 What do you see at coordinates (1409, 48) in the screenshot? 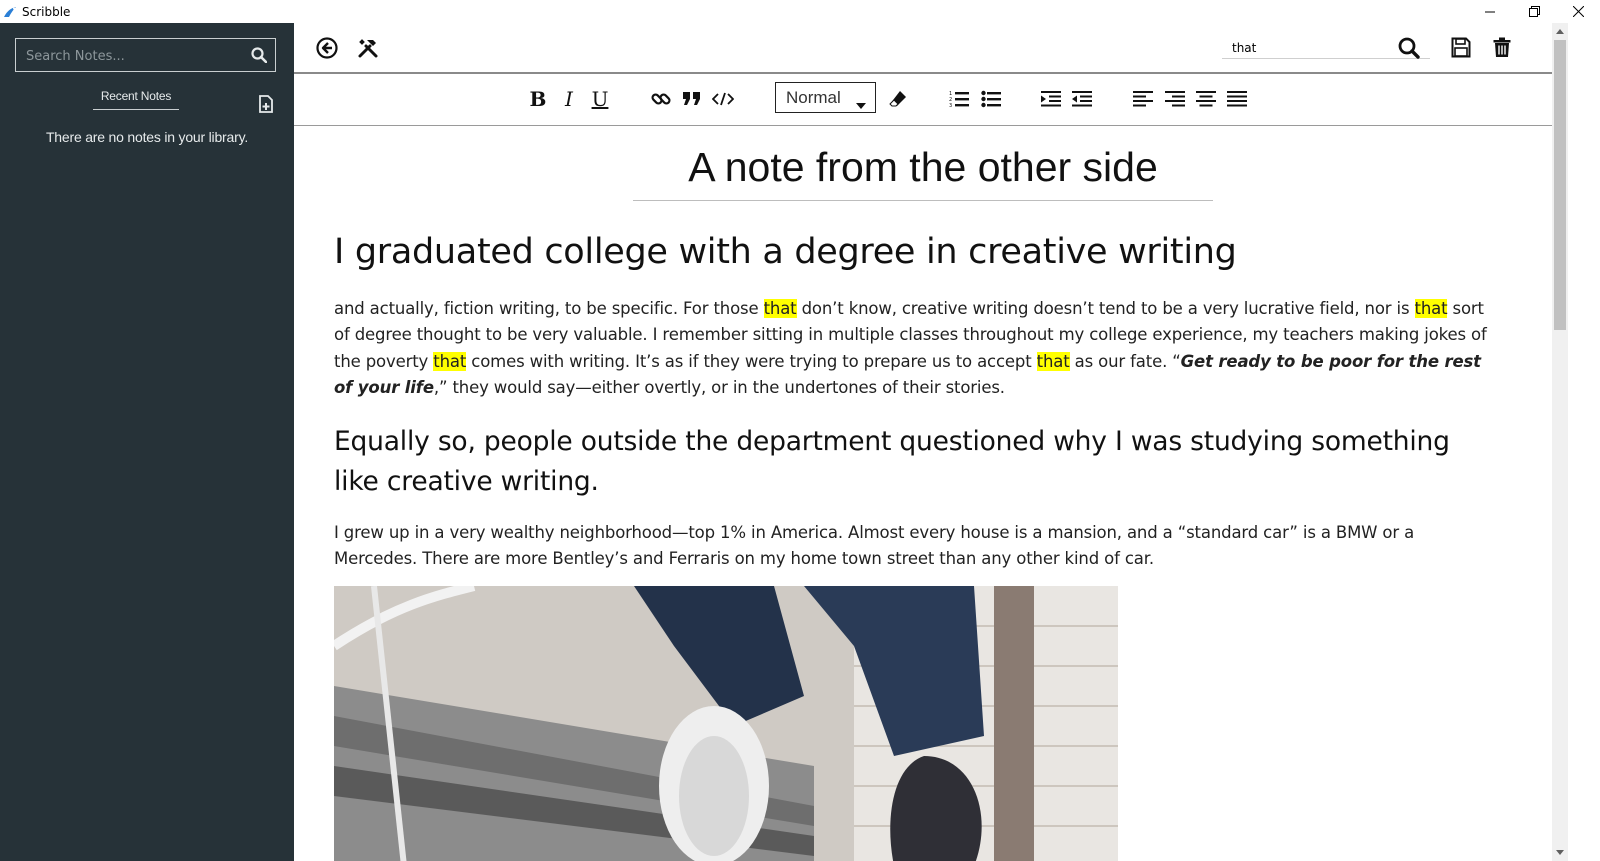
I see `find-search-icon` at bounding box center [1409, 48].